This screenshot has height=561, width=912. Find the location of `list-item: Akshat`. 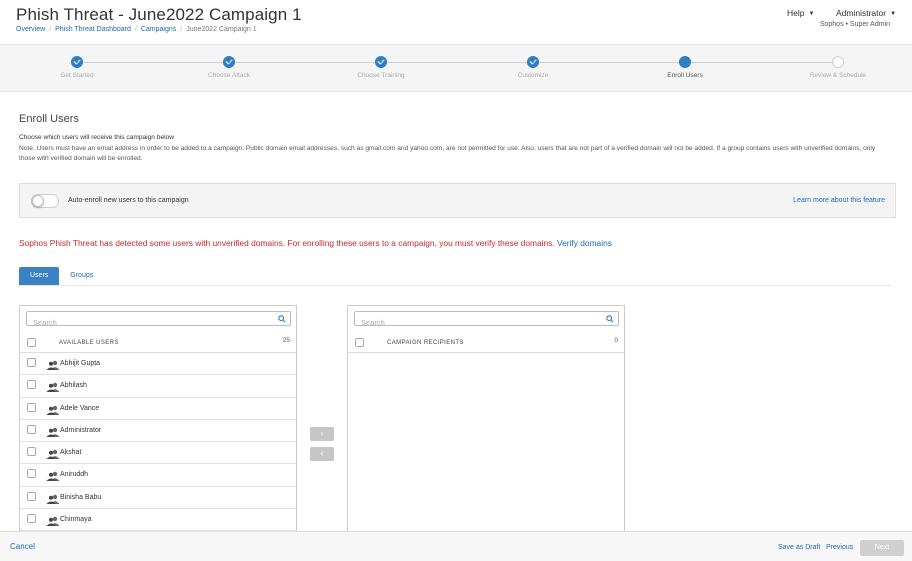

list-item: Akshat is located at coordinates (158, 453).